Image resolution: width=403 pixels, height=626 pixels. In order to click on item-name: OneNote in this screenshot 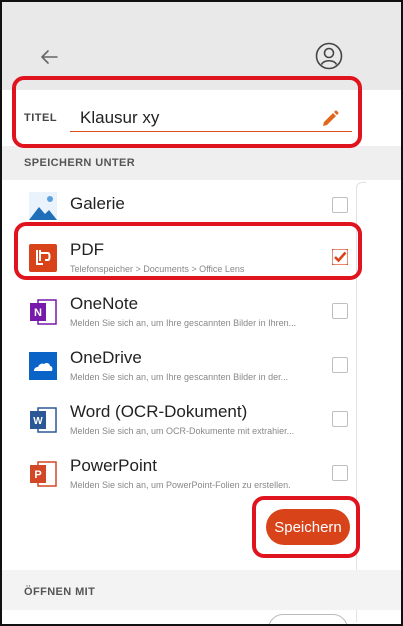, I will do `click(104, 303)`.